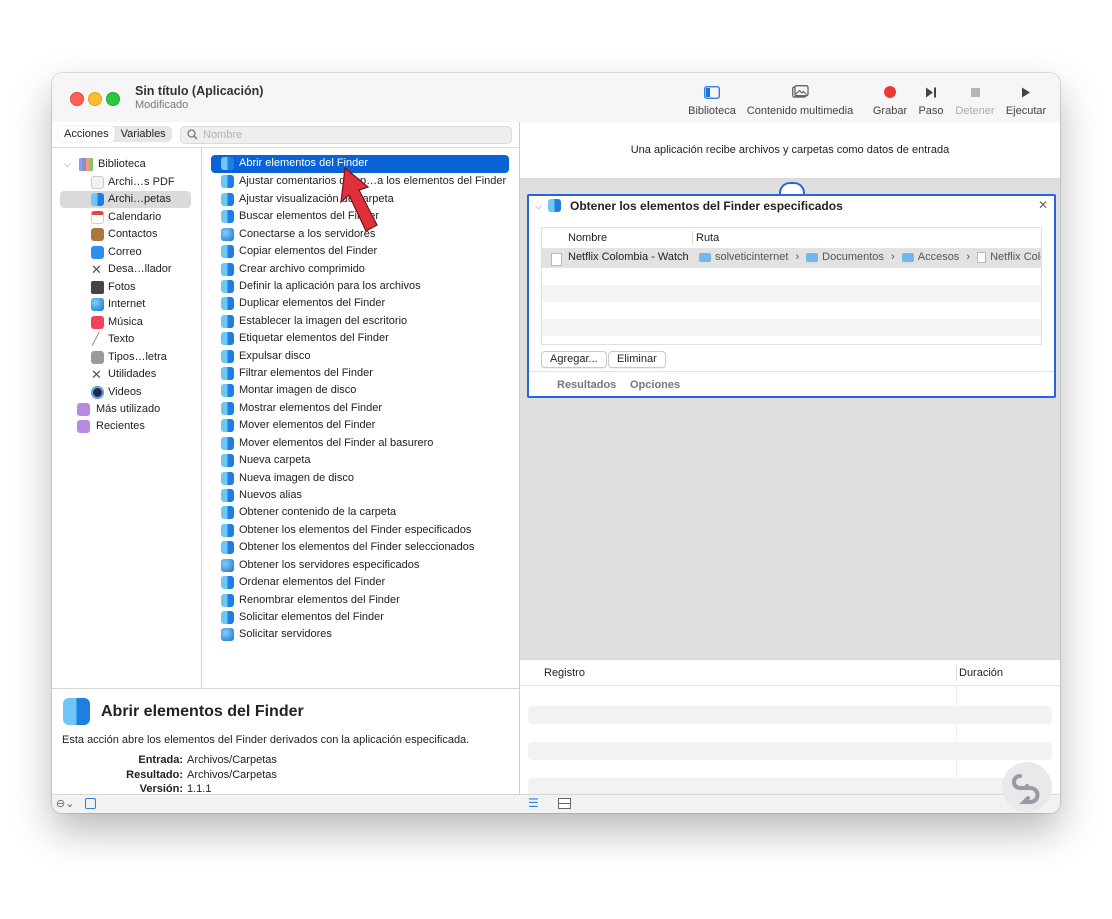 The image size is (1112, 919). Describe the element at coordinates (125, 199) in the screenshot. I see `library-item-files-folders: Archi…petas` at that location.